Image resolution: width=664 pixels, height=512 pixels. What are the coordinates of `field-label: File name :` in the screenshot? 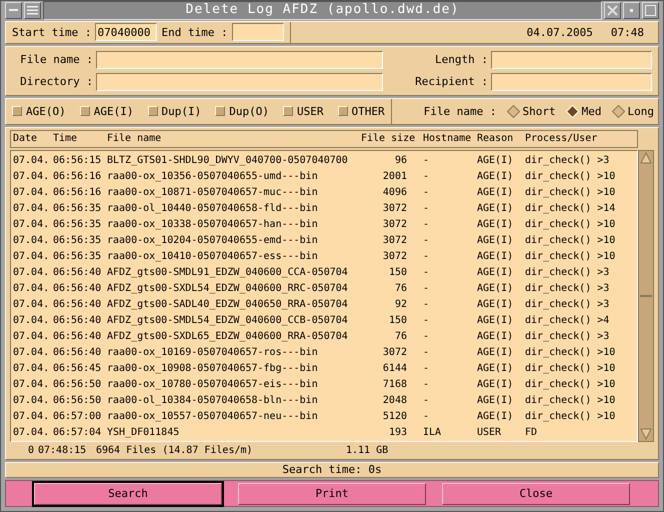 It's located at (56, 59).